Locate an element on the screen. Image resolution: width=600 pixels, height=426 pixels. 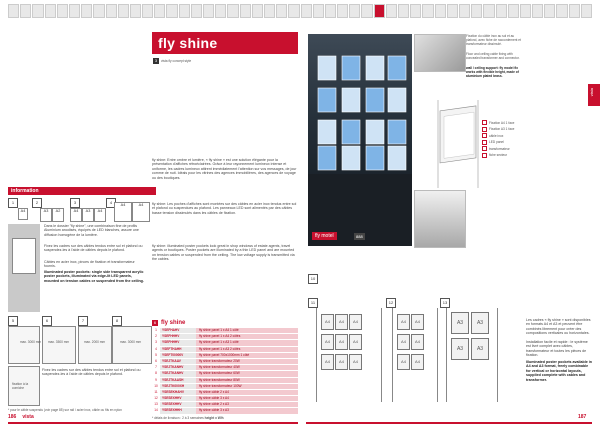
legend-item: Fixation A3 1 face is located at coordinates (502, 129).